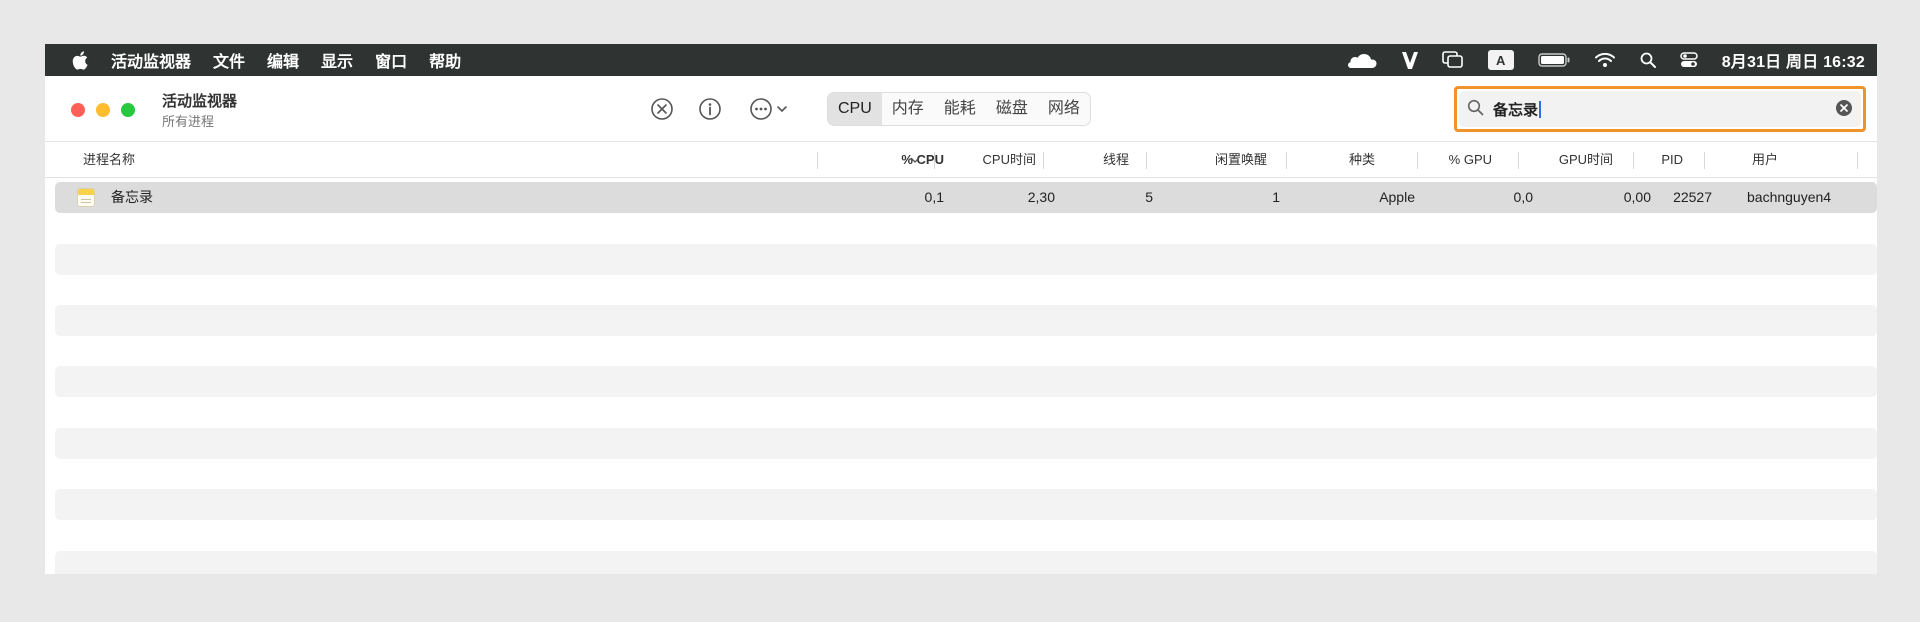 This screenshot has width=1920, height=622. Describe the element at coordinates (922, 160) in the screenshot. I see `col-header-cpu-pct: % CPU` at that location.